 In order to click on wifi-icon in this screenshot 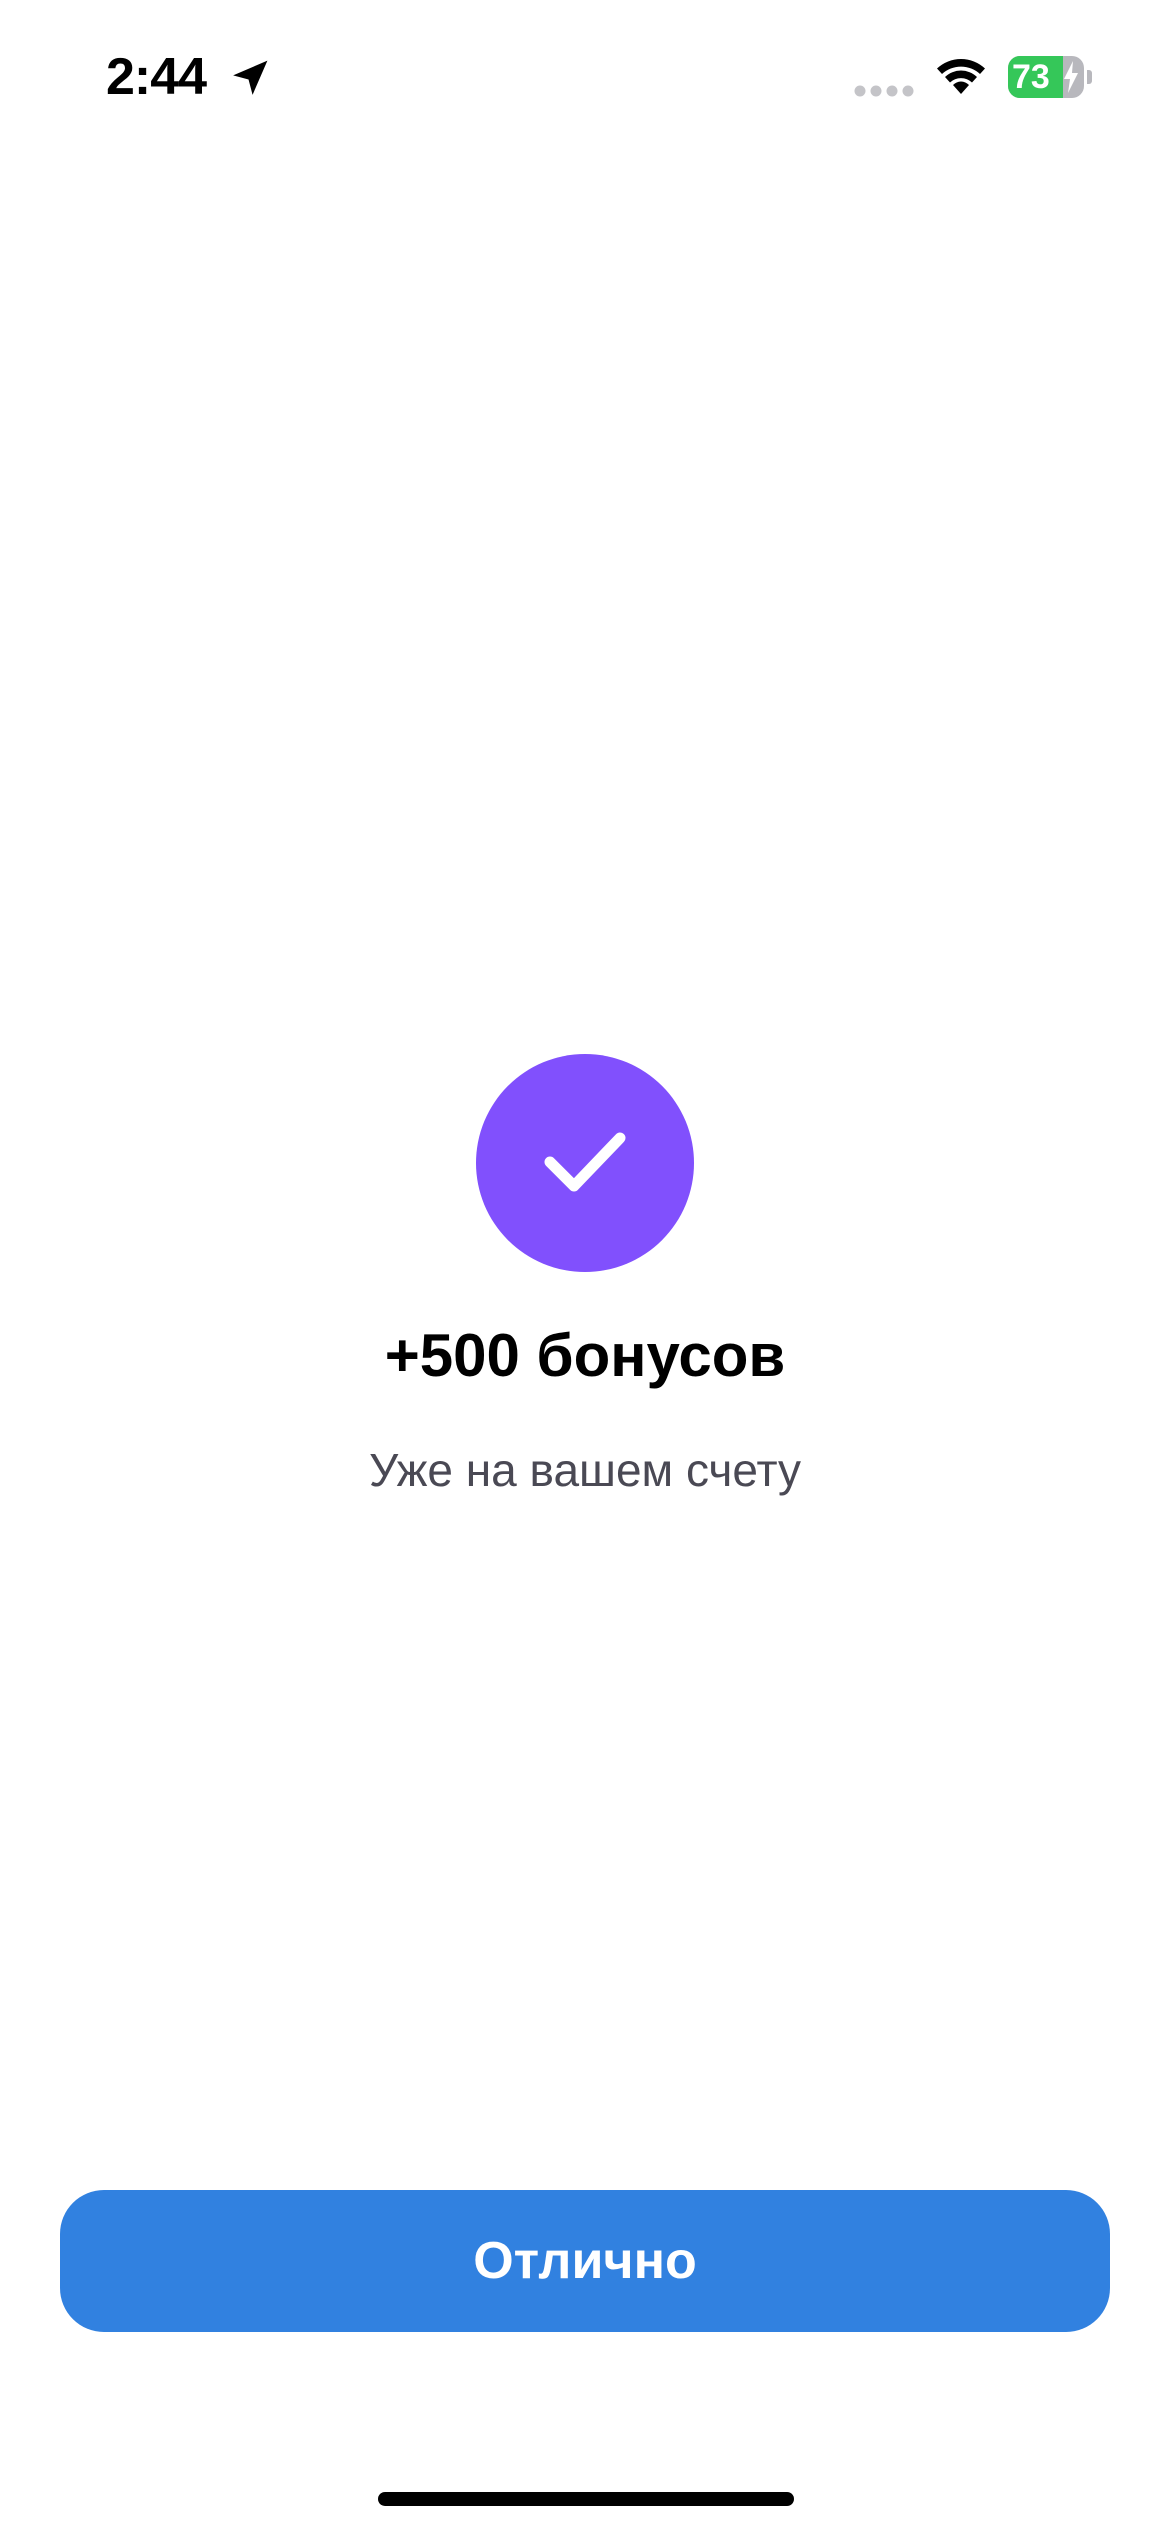, I will do `click(961, 76)`.